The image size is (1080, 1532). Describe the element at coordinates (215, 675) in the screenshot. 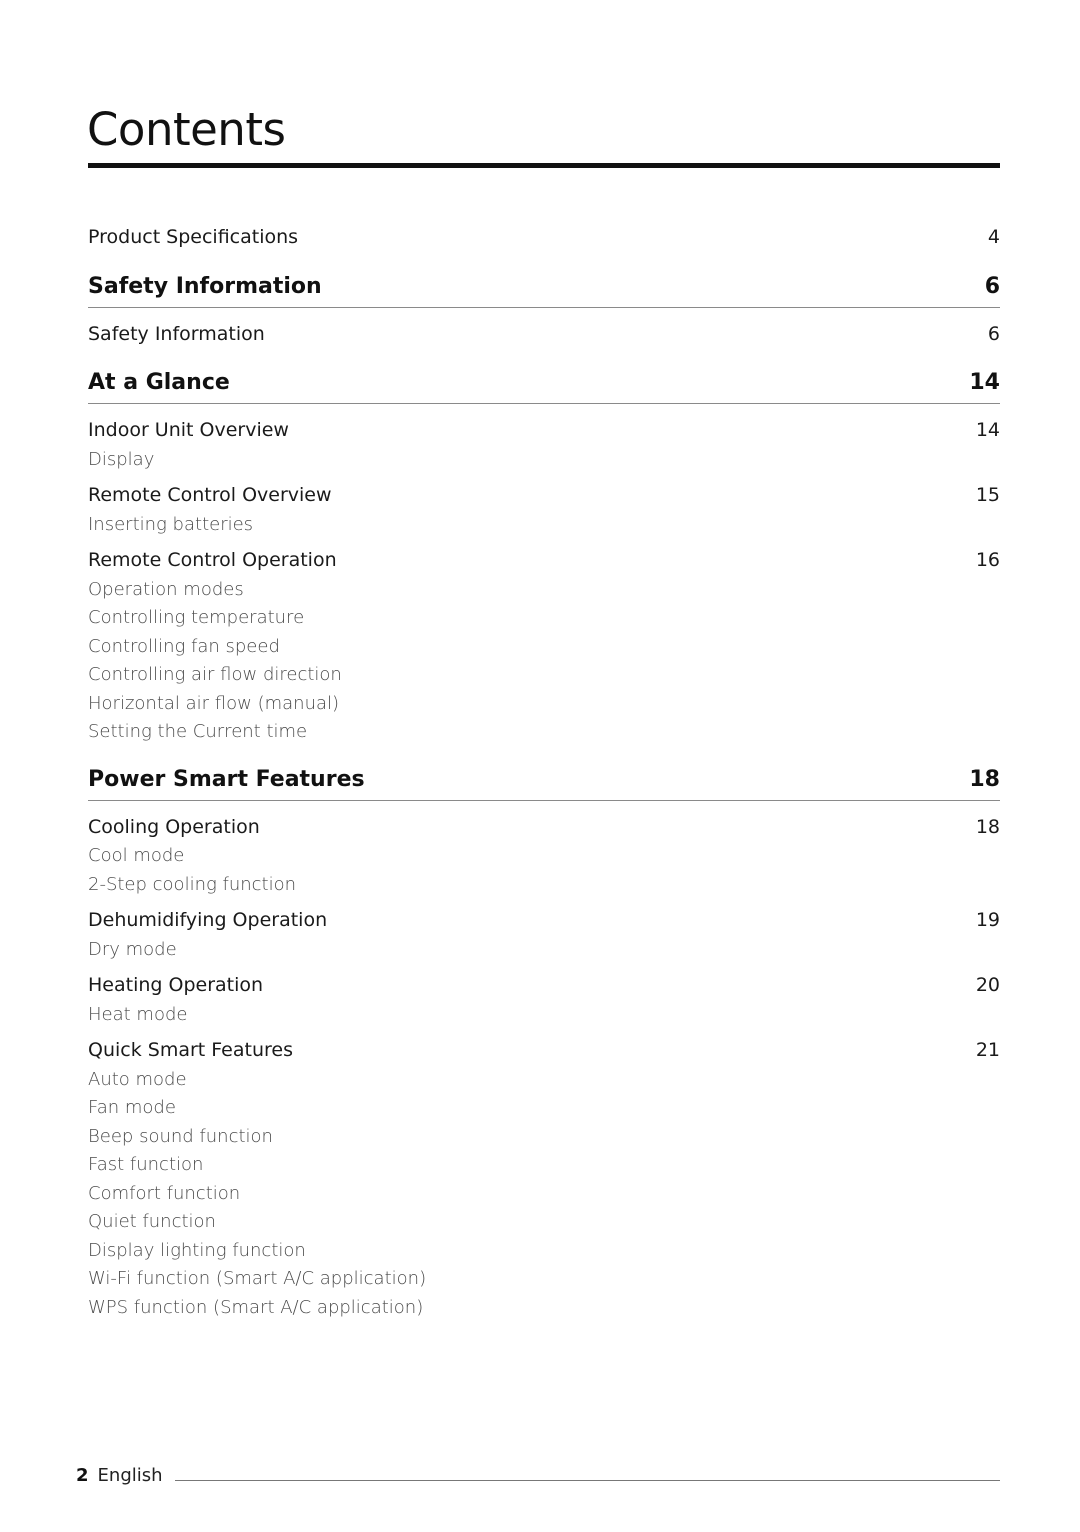

I see `toc-subitem: Controlling air flow direction` at that location.